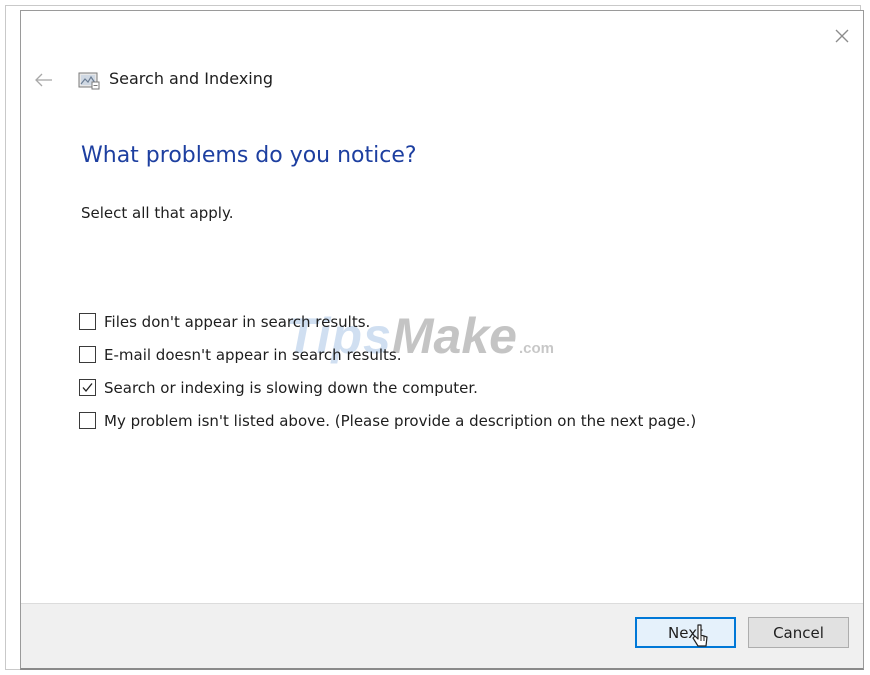  What do you see at coordinates (842, 36) in the screenshot?
I see `close-icon` at bounding box center [842, 36].